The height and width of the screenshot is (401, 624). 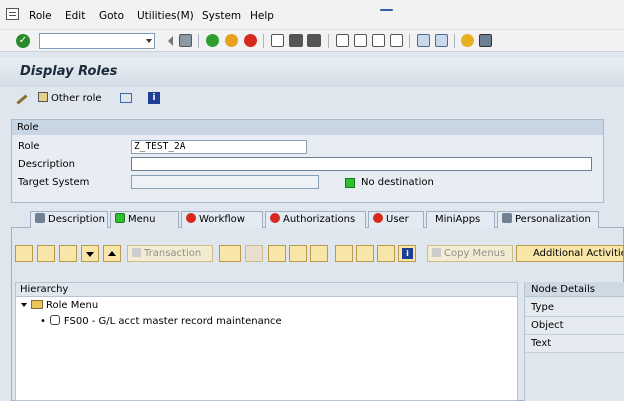 I want to click on move-down-button, so click(x=90, y=253).